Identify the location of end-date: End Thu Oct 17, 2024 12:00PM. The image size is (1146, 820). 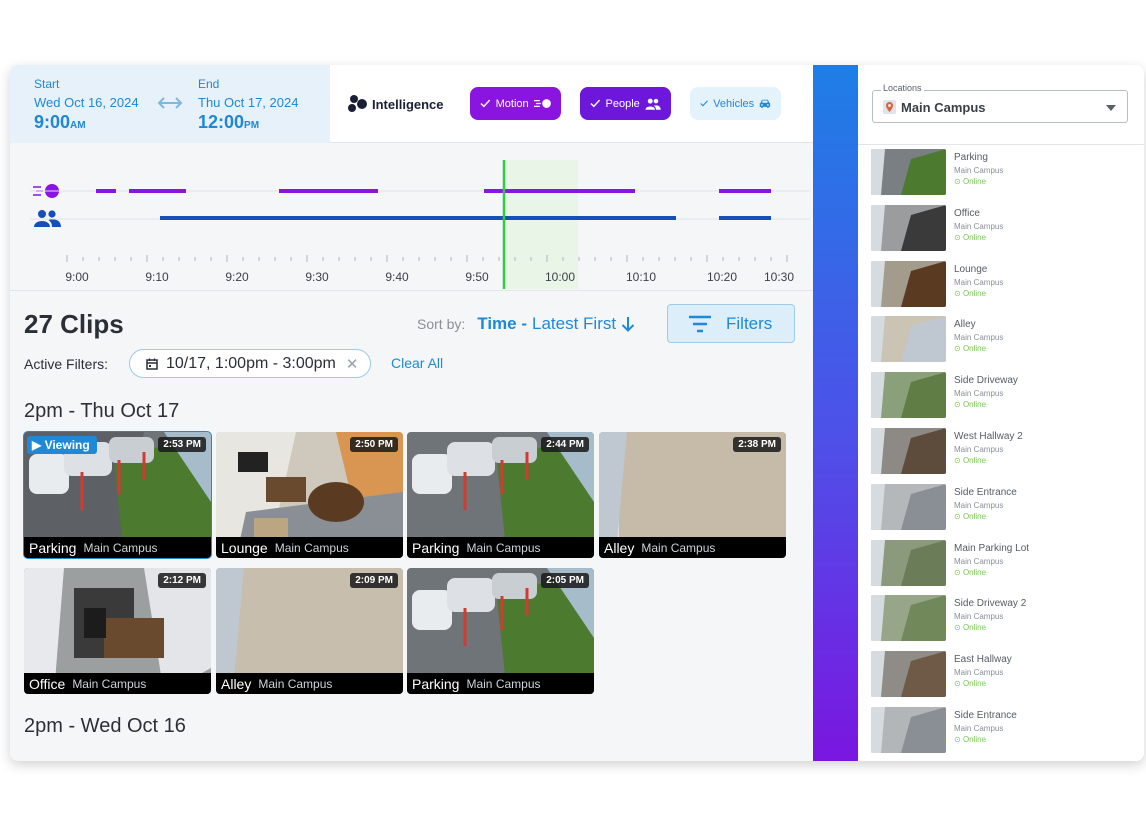
(248, 105).